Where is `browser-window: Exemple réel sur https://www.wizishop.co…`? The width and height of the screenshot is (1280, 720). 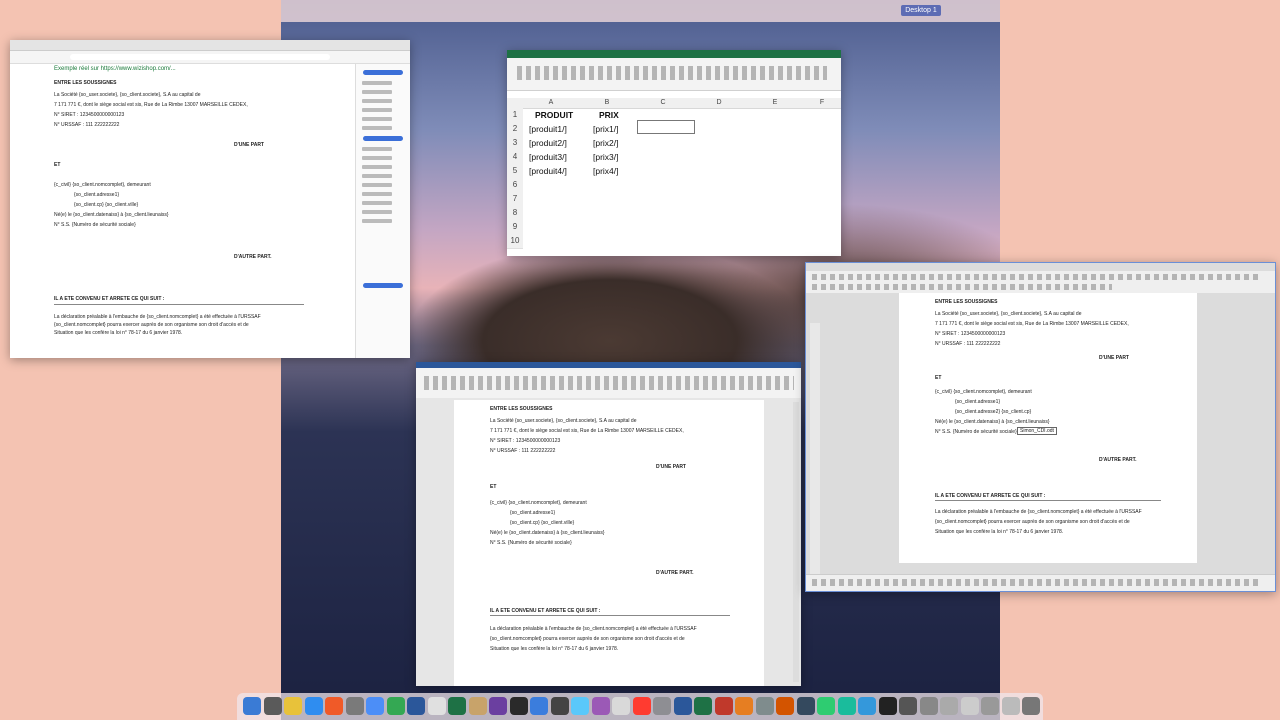
browser-window: Exemple réel sur https://www.wizishop.co… is located at coordinates (210, 199).